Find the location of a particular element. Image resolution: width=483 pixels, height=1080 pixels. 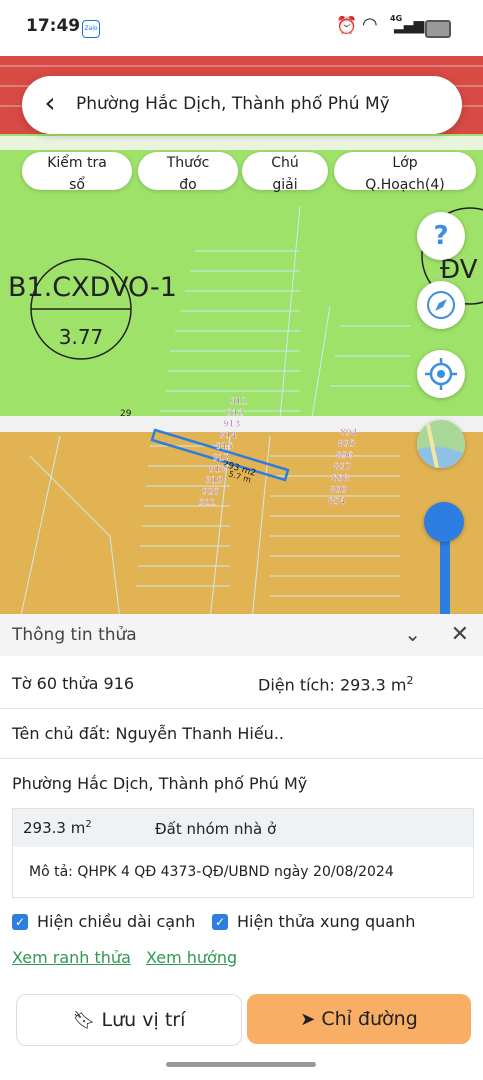

bookmark-icon: 🔖︎ is located at coordinates (84, 1020).